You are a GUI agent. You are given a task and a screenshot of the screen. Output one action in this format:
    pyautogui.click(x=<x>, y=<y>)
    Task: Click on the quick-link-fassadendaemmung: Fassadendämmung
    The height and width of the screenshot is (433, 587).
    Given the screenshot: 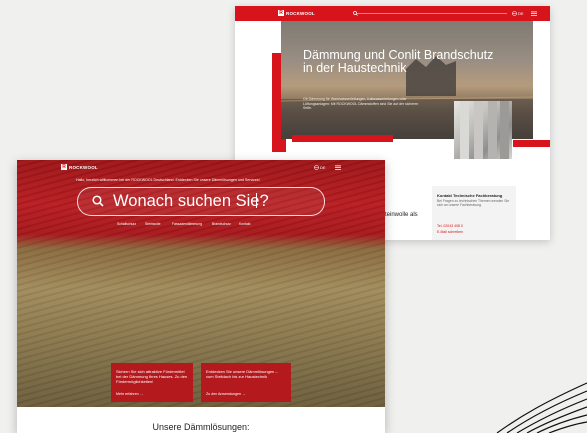 What is the action you would take?
    pyautogui.click(x=187, y=224)
    